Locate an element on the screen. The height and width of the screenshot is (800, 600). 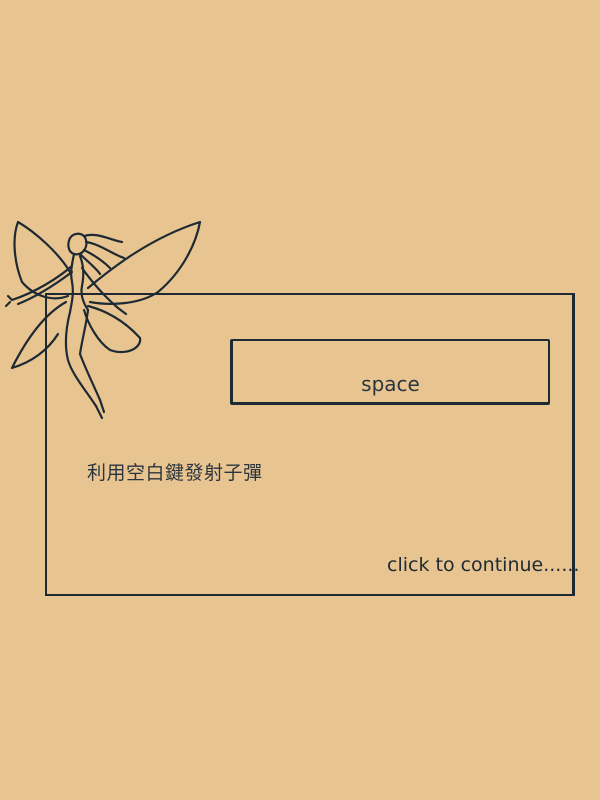
instruction-text: 利用空白鍵發射子彈 is located at coordinates (175, 473).